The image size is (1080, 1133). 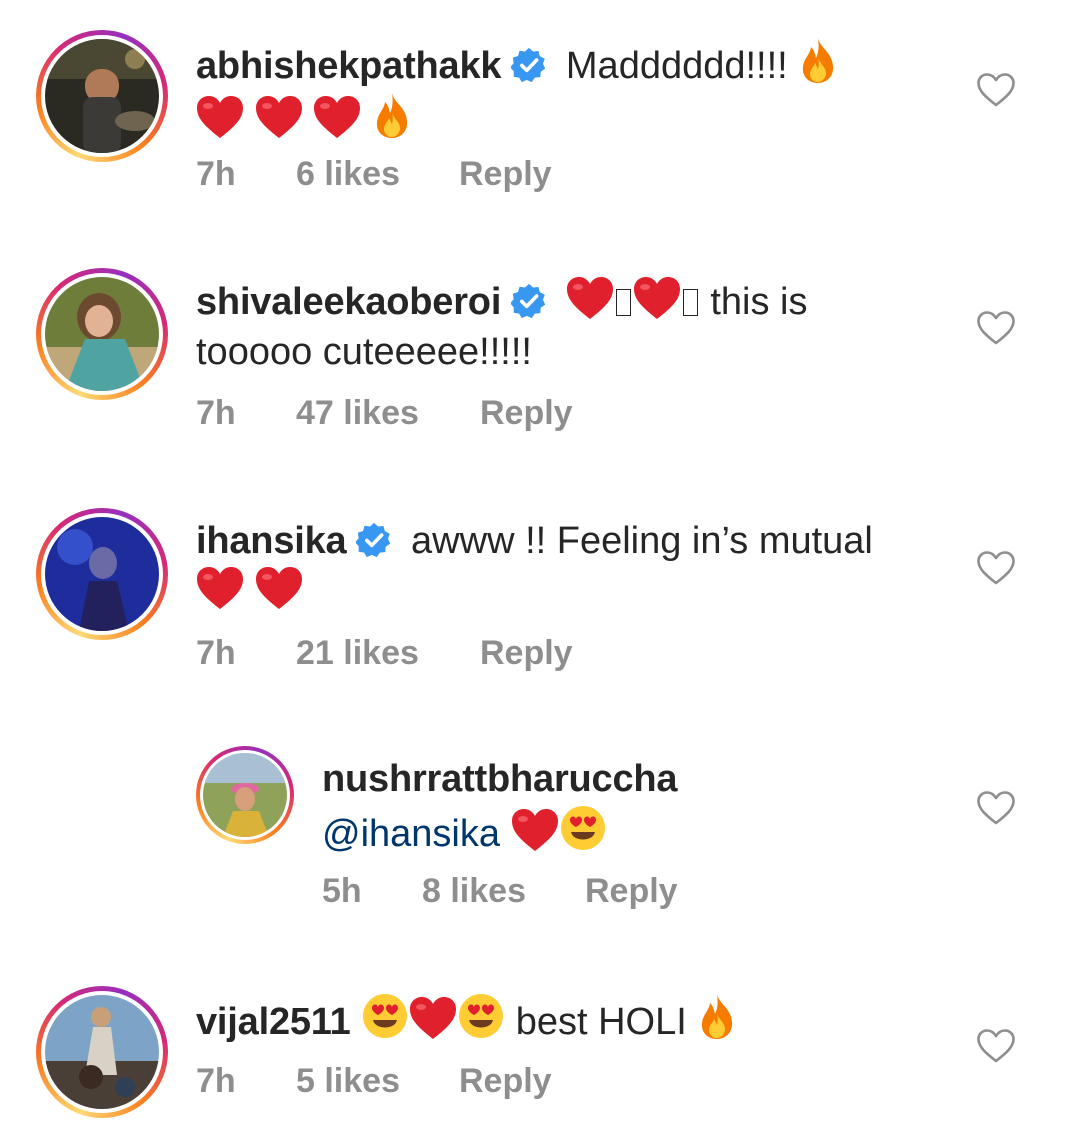 What do you see at coordinates (364, 352) in the screenshot?
I see `comment-text-line2: tooooo cuteeeee!!!!!` at bounding box center [364, 352].